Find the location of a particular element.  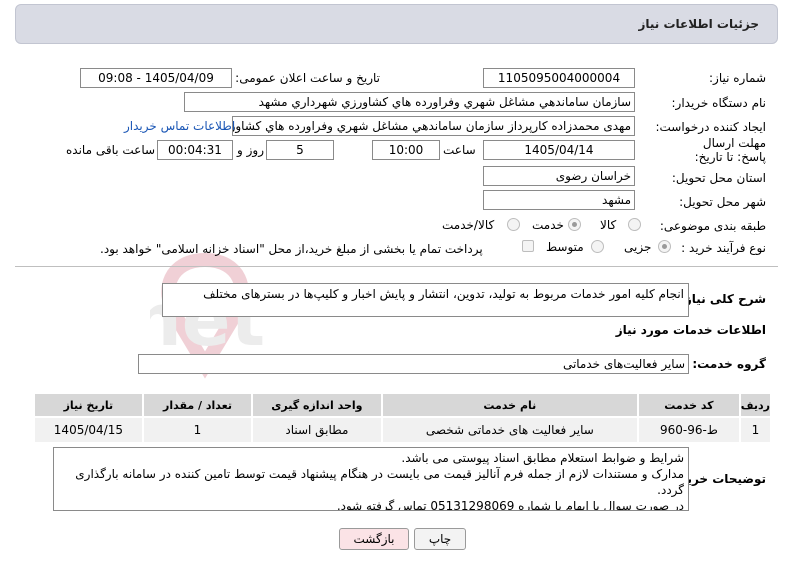

service-group-field: سایر فعالیت‌های خدماتی is located at coordinates (413, 364).